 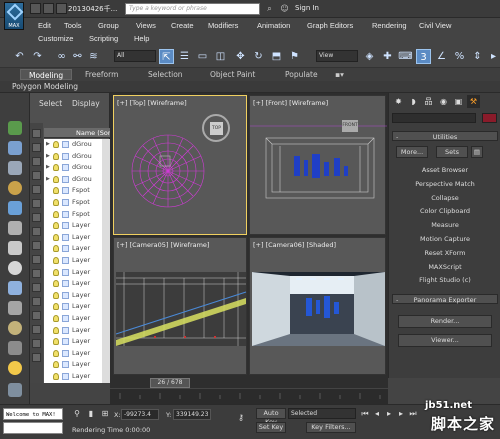 I want to click on tab-freeform: Freeform, so click(x=101, y=74).